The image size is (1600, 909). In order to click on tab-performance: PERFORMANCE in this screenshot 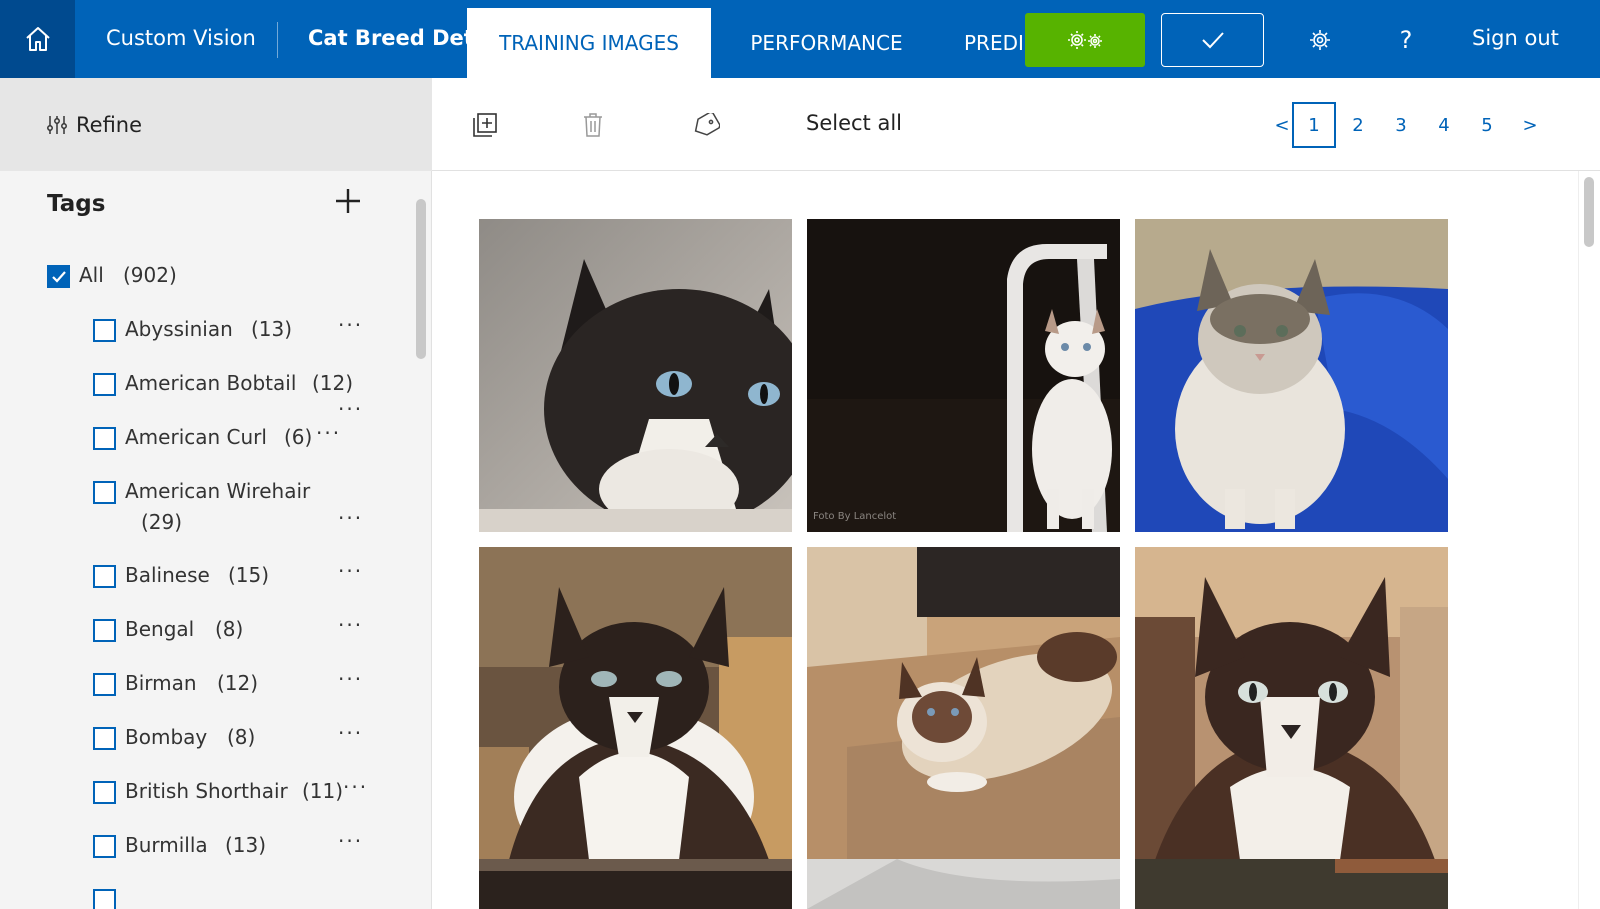, I will do `click(826, 43)`.